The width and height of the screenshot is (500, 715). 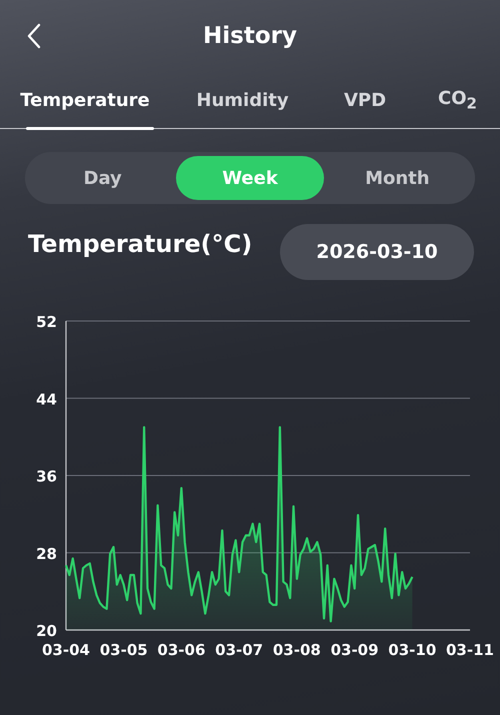 What do you see at coordinates (365, 100) in the screenshot?
I see `tab: VPD` at bounding box center [365, 100].